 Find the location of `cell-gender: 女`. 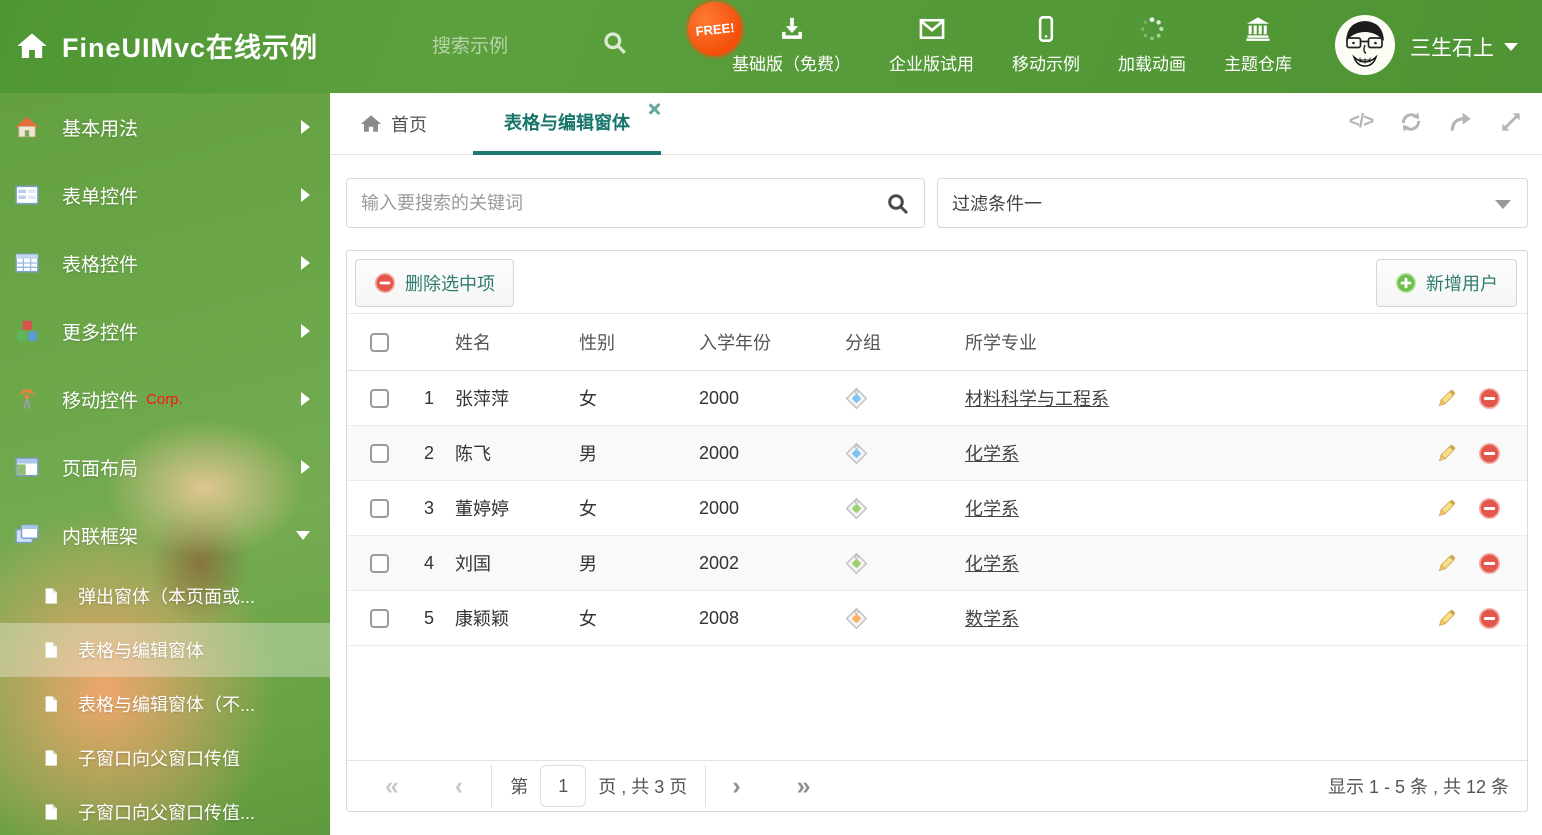

cell-gender: 女 is located at coordinates (588, 619).